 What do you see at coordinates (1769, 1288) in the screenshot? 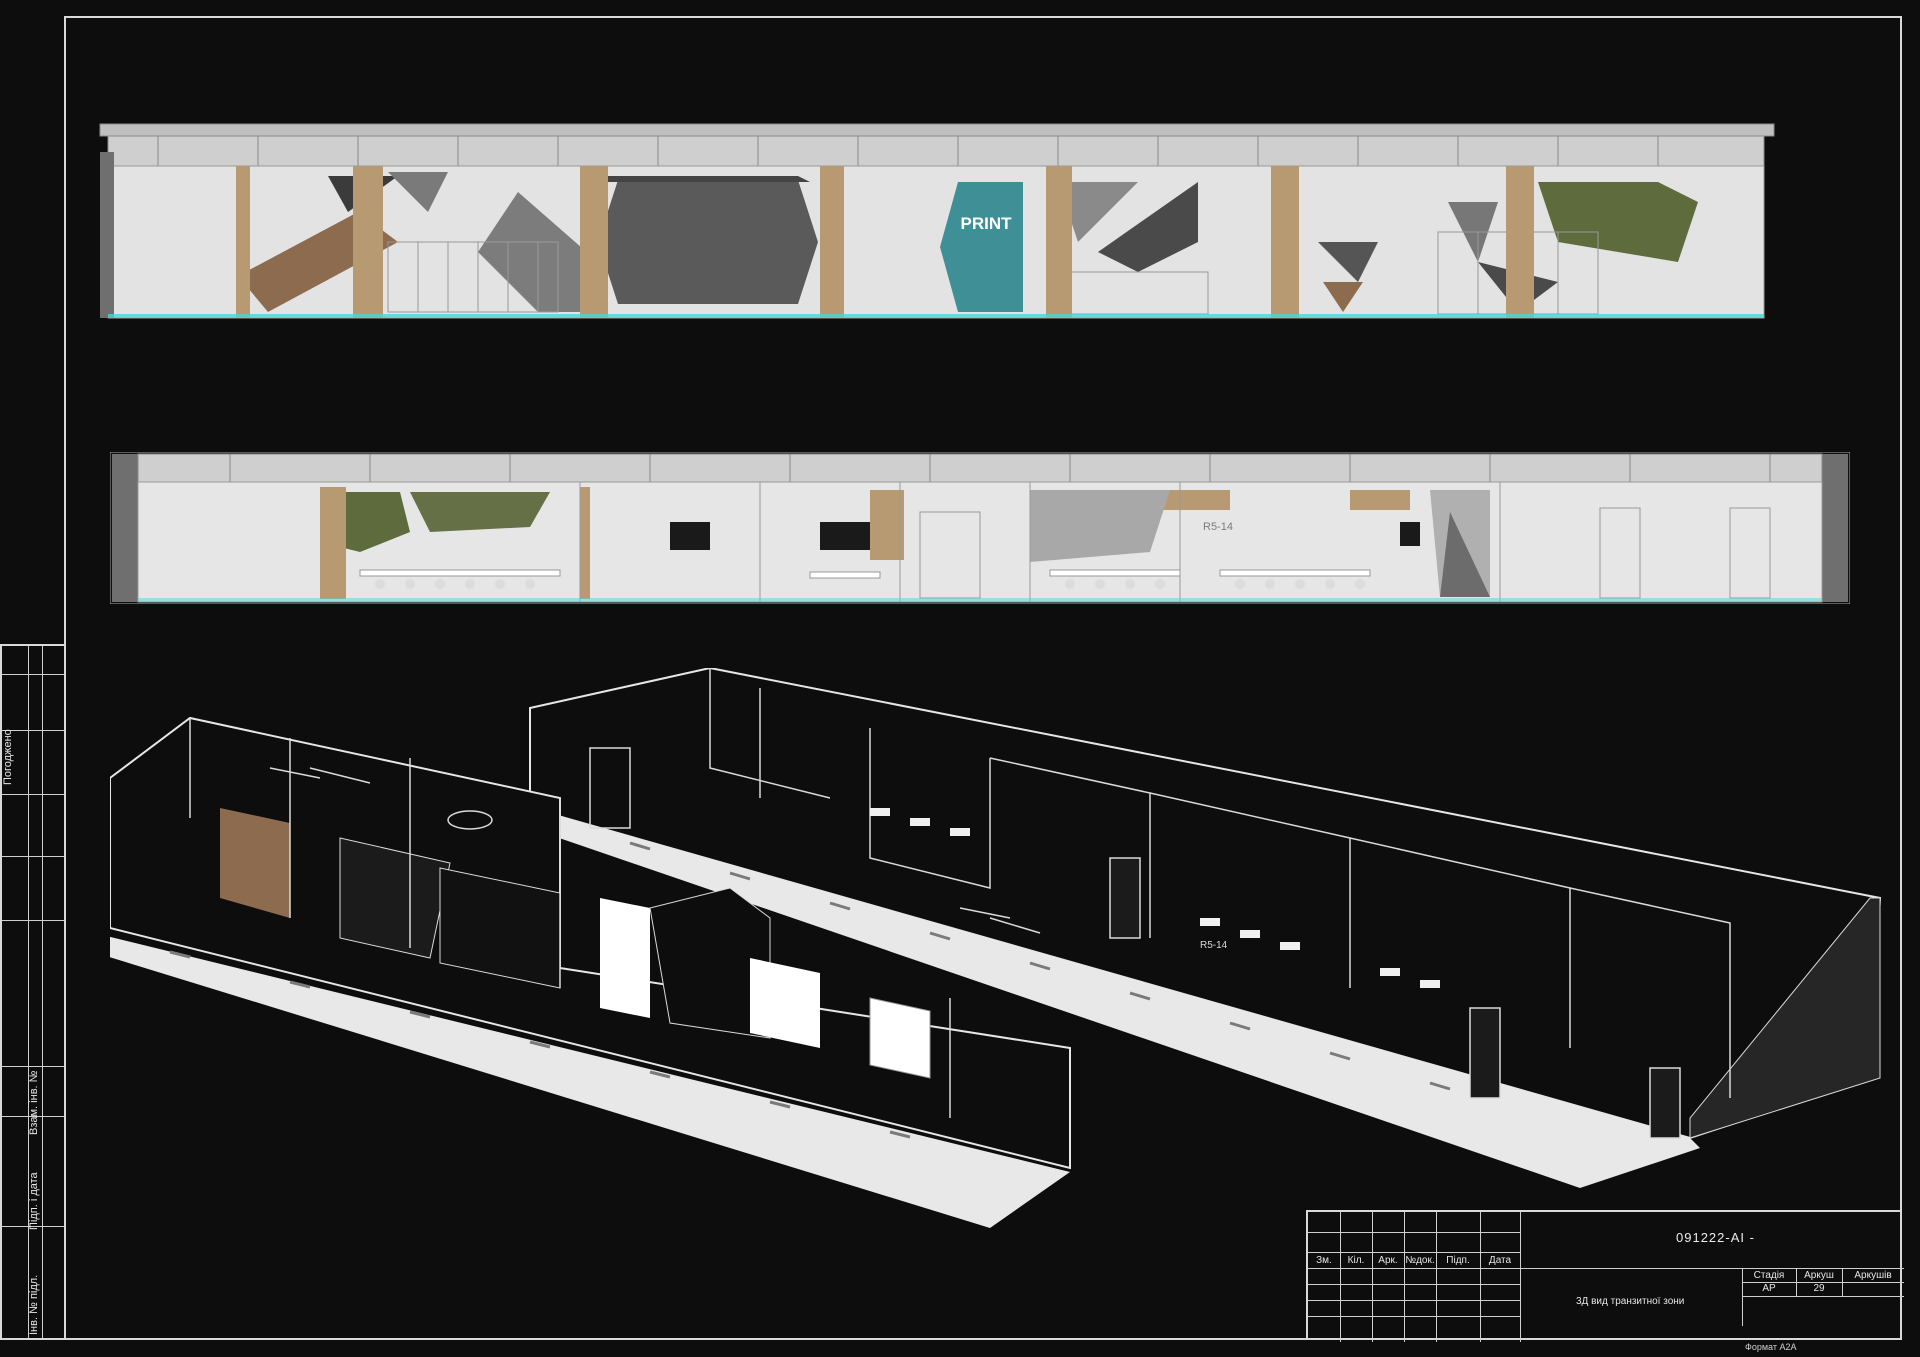
I see `stage-value: АР` at bounding box center [1769, 1288].